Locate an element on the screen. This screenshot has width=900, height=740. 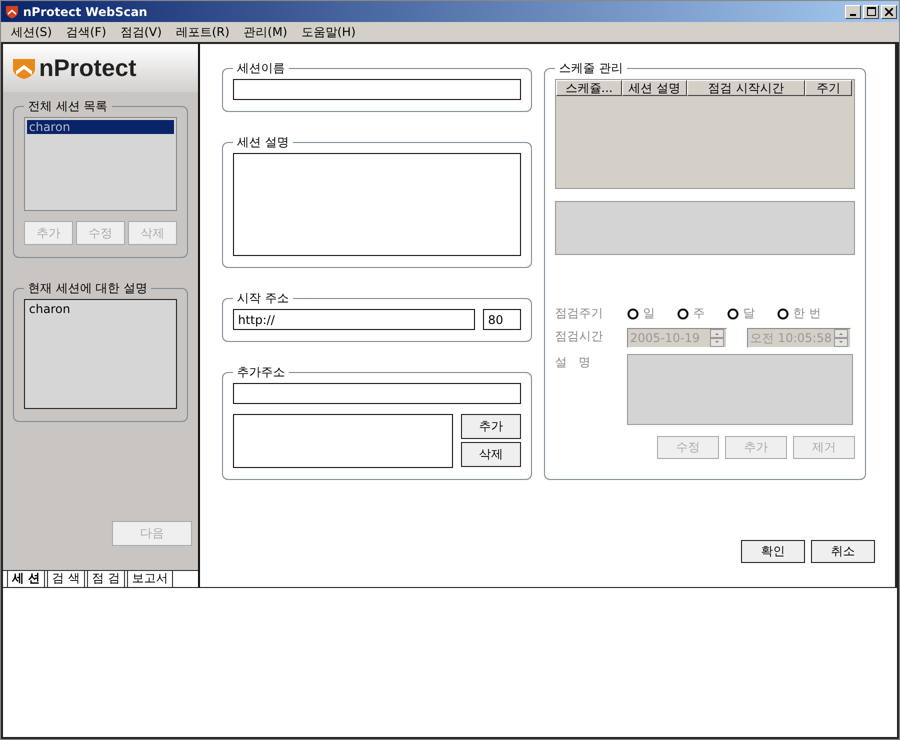
schedule-table: 스케쥴... 세션 설명 점검 시작시간 주기 is located at coordinates (705, 134).